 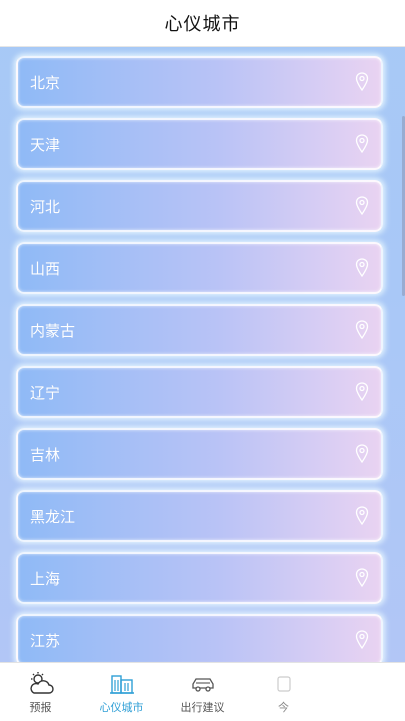 I want to click on tab-label: 心仪城市, so click(x=121, y=707).